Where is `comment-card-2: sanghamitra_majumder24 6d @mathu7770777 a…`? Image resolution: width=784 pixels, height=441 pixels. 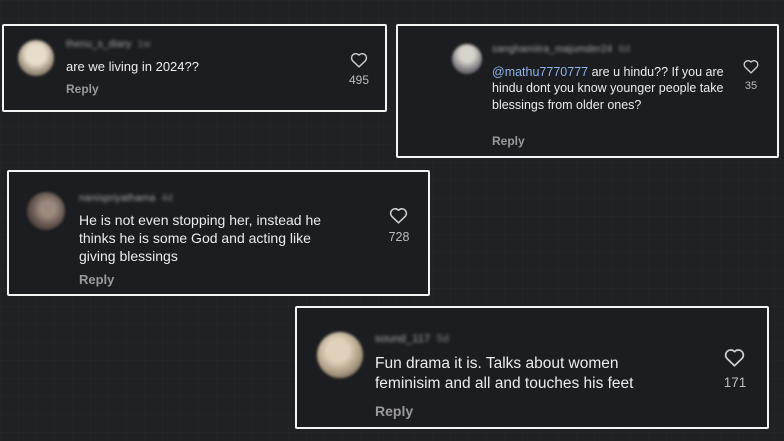
comment-card-2: sanghamitra_majumder24 6d @mathu7770777 a… is located at coordinates (587, 91).